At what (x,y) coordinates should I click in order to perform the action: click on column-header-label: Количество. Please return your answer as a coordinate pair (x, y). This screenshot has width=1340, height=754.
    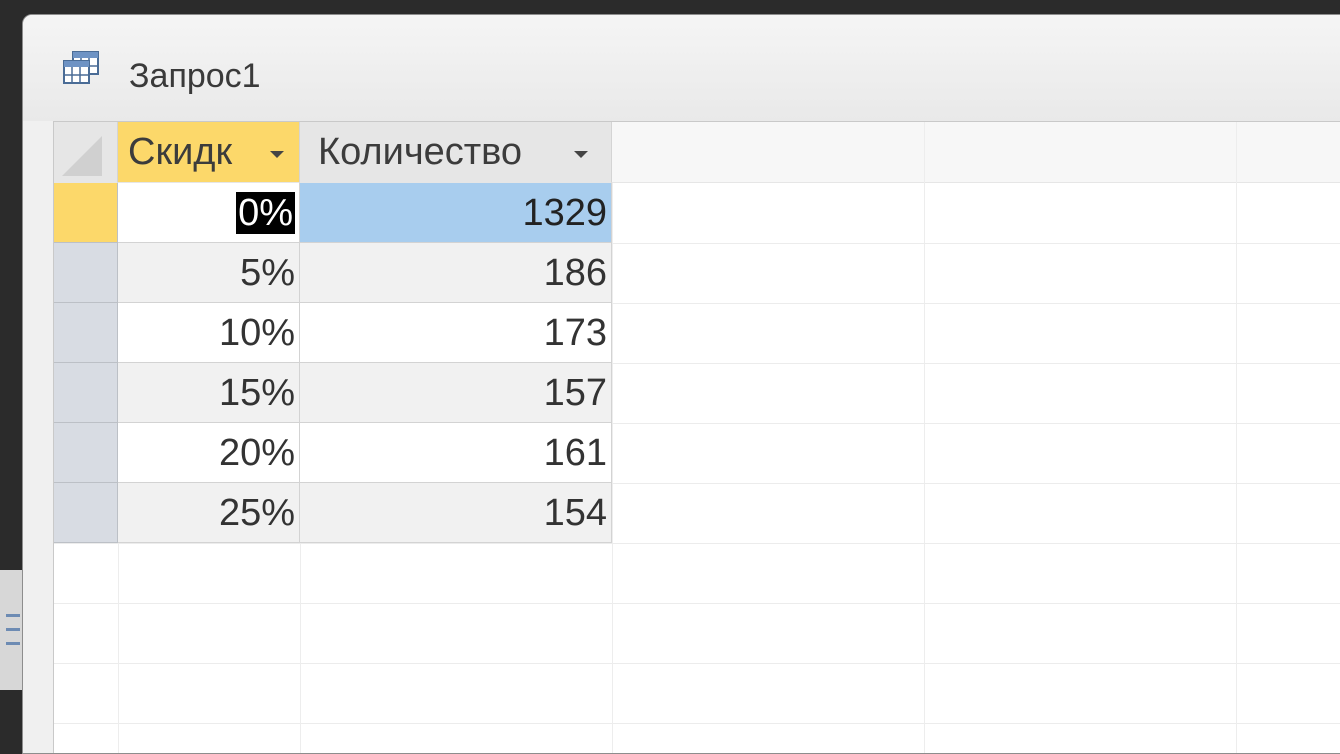
    Looking at the image, I should click on (420, 152).